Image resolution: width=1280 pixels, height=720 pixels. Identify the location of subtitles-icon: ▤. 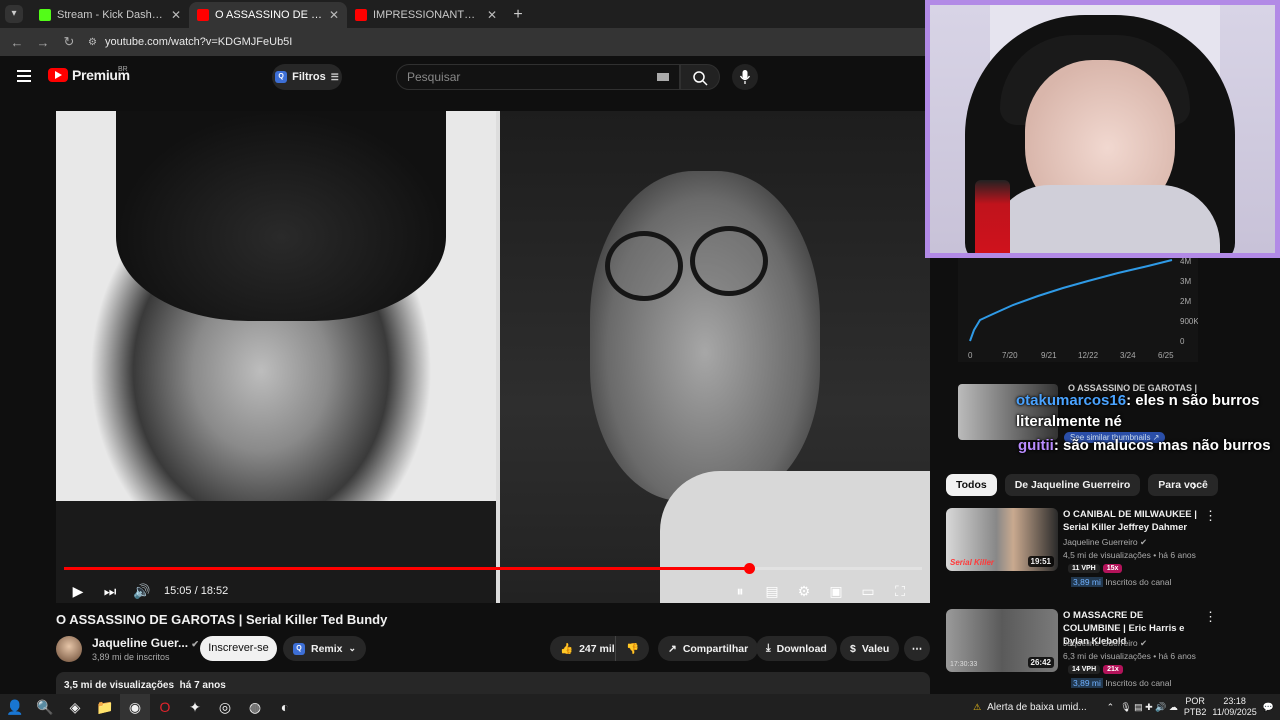
(772, 591).